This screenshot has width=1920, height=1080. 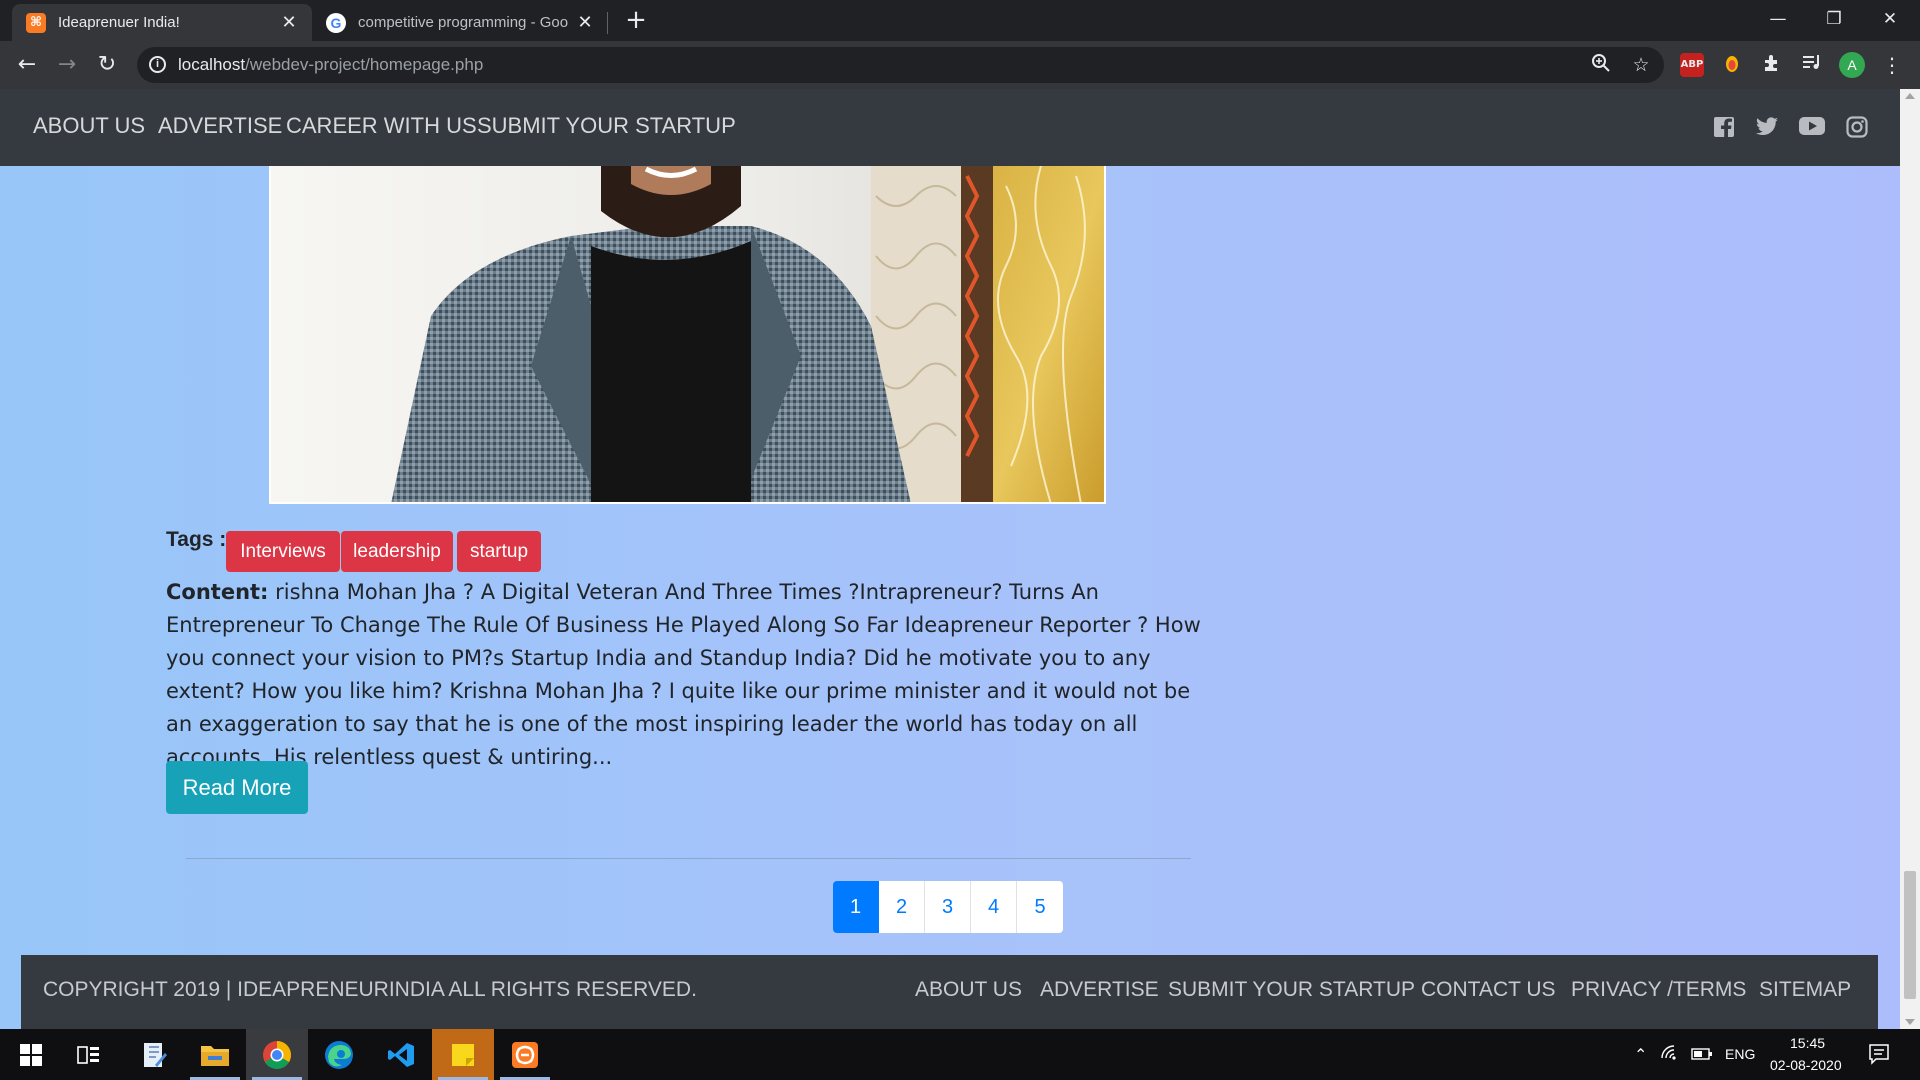 I want to click on footer-link-submit-startup: SUBMIT YOUR STARTUP, so click(x=1291, y=990).